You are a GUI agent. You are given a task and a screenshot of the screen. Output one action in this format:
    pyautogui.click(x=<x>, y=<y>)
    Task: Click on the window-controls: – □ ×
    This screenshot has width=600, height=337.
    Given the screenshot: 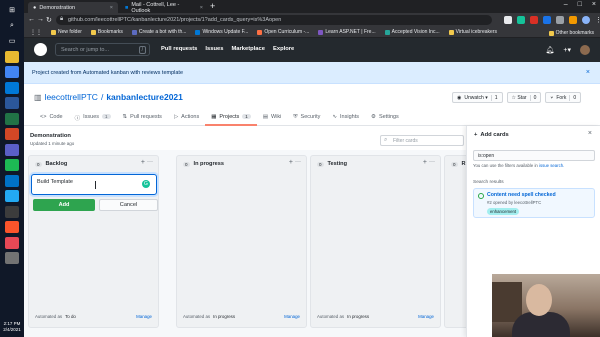 What is the action you would take?
    pyautogui.click(x=580, y=4)
    